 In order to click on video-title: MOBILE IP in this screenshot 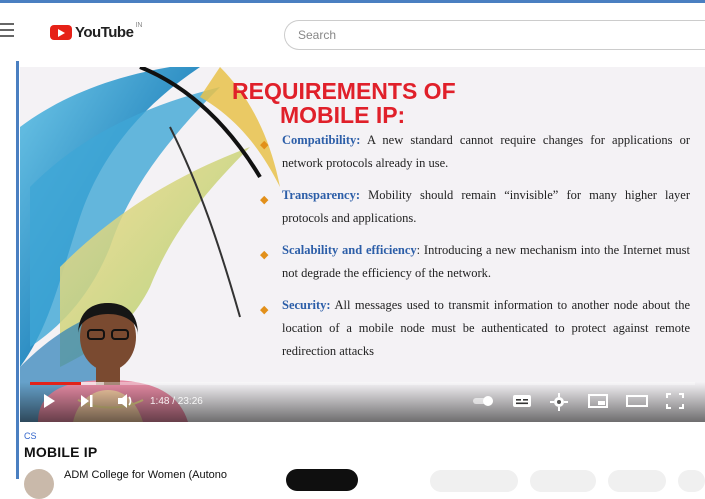, I will do `click(61, 452)`.